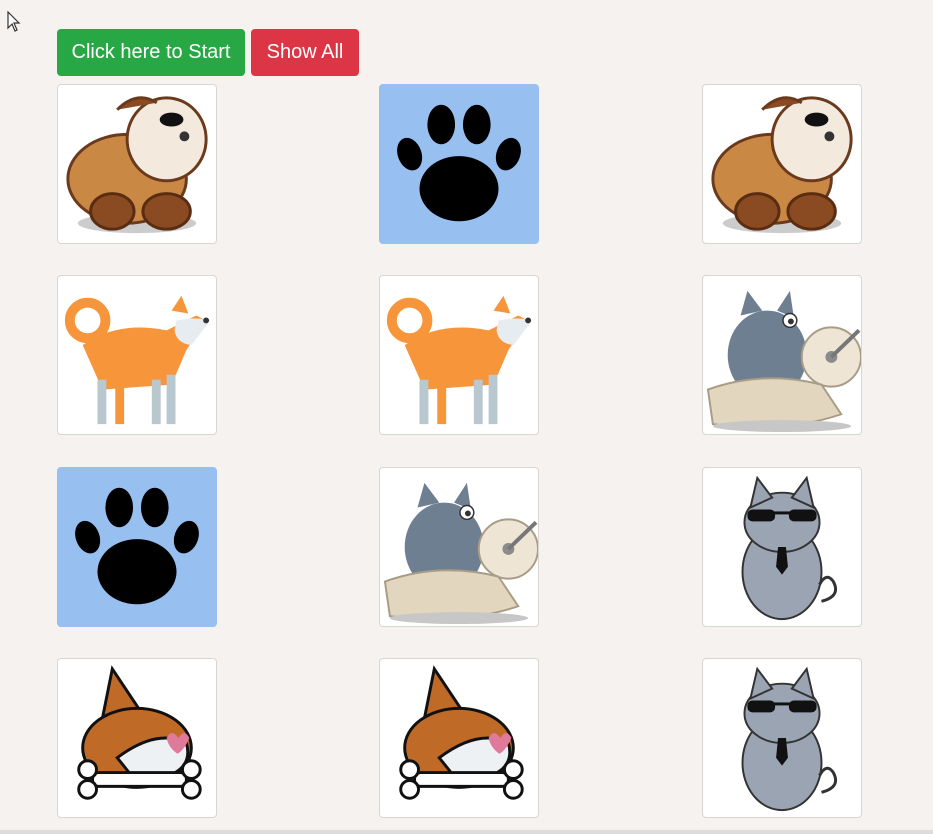 The height and width of the screenshot is (834, 933). What do you see at coordinates (151, 52) in the screenshot?
I see `start-button: Click here to Start` at bounding box center [151, 52].